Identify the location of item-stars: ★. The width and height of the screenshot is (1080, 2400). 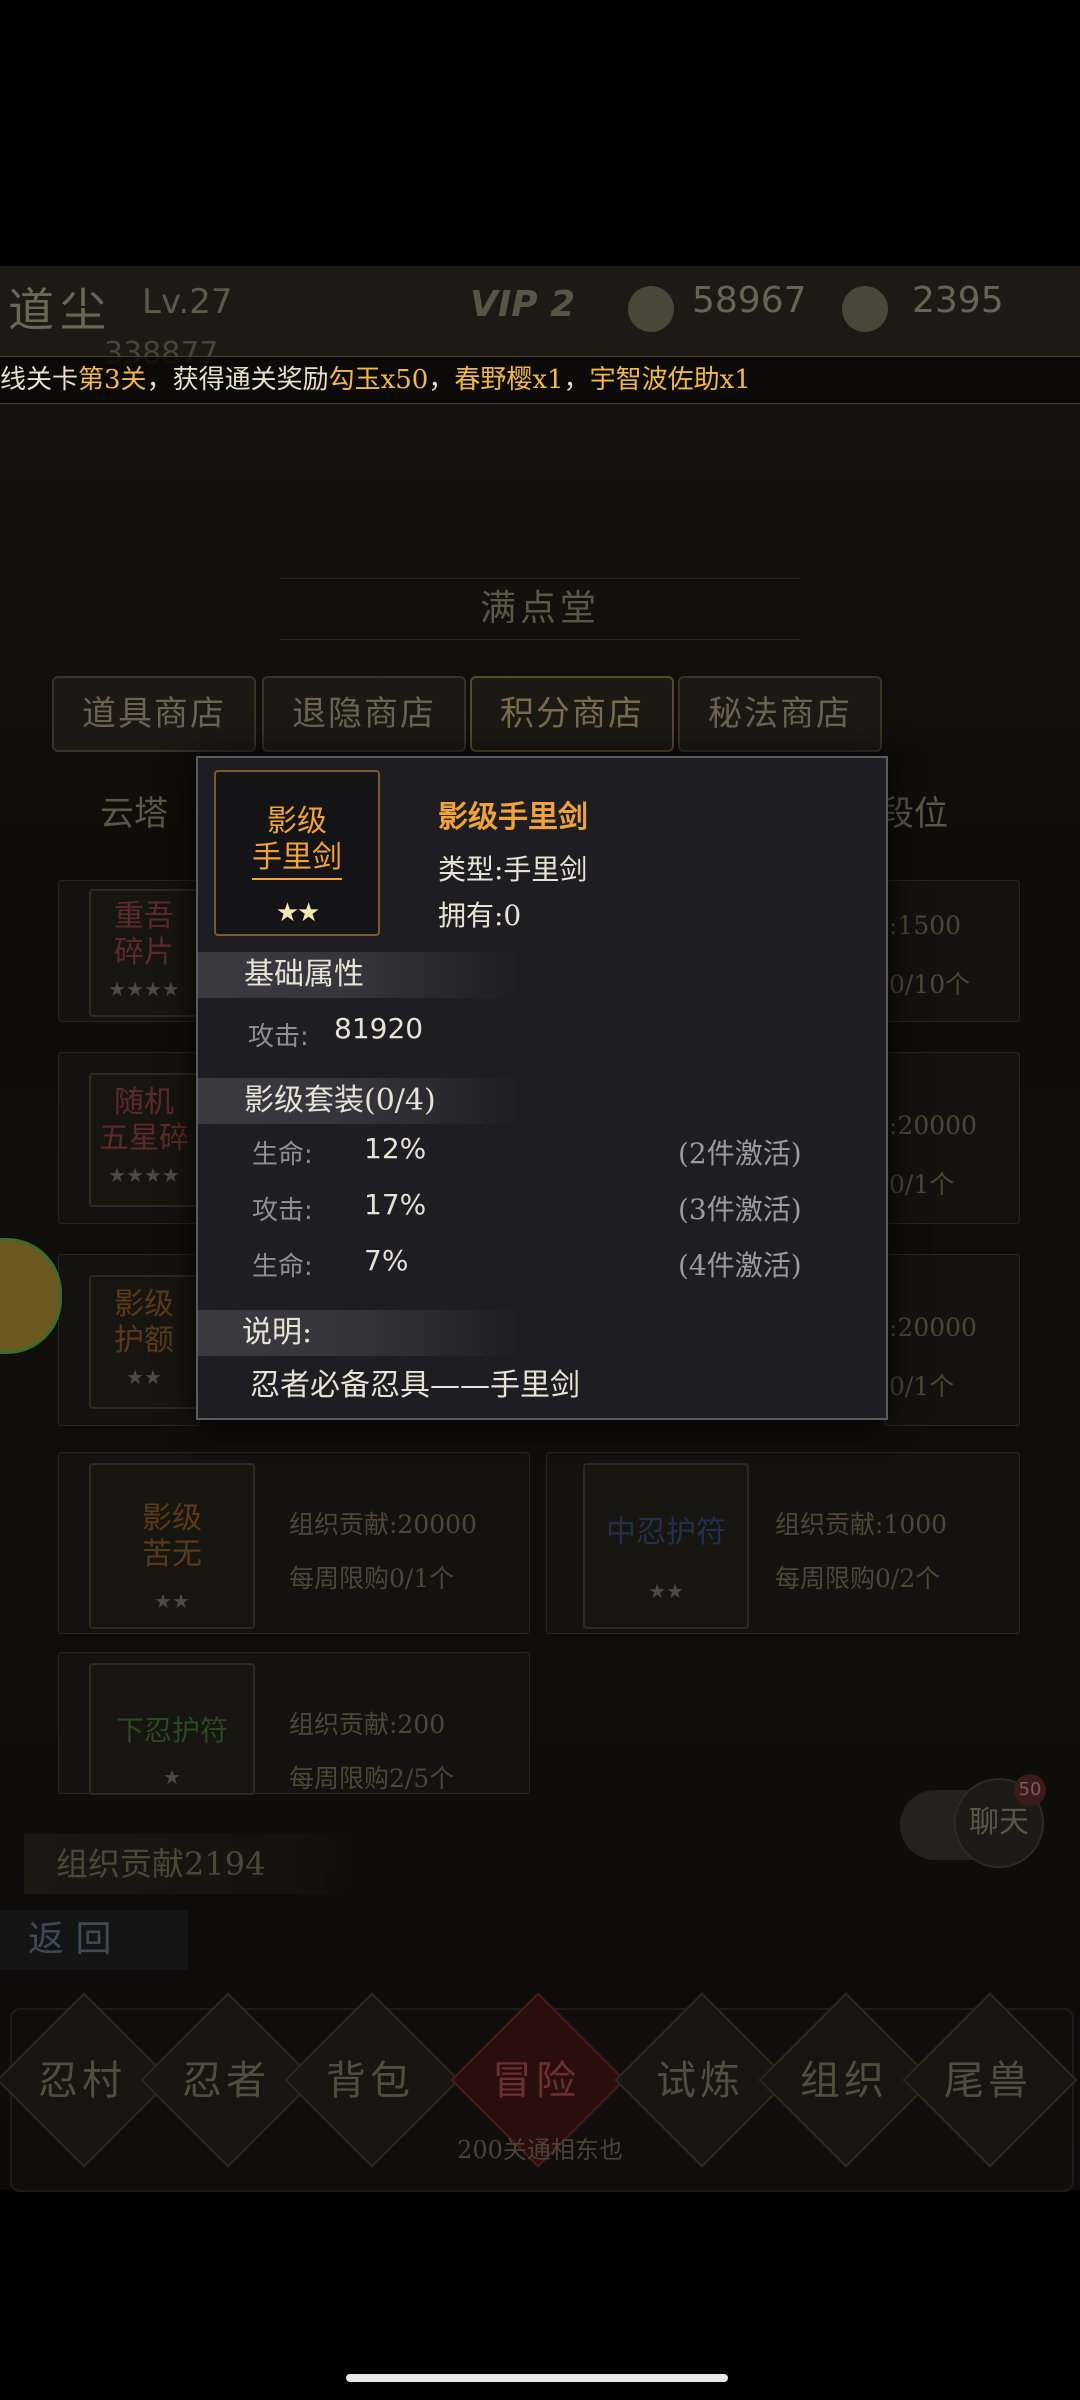
(172, 1777).